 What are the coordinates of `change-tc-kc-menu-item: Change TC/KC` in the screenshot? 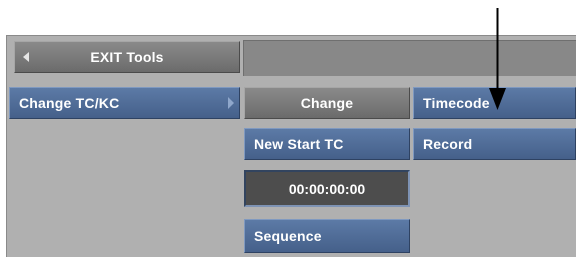 It's located at (124, 103).